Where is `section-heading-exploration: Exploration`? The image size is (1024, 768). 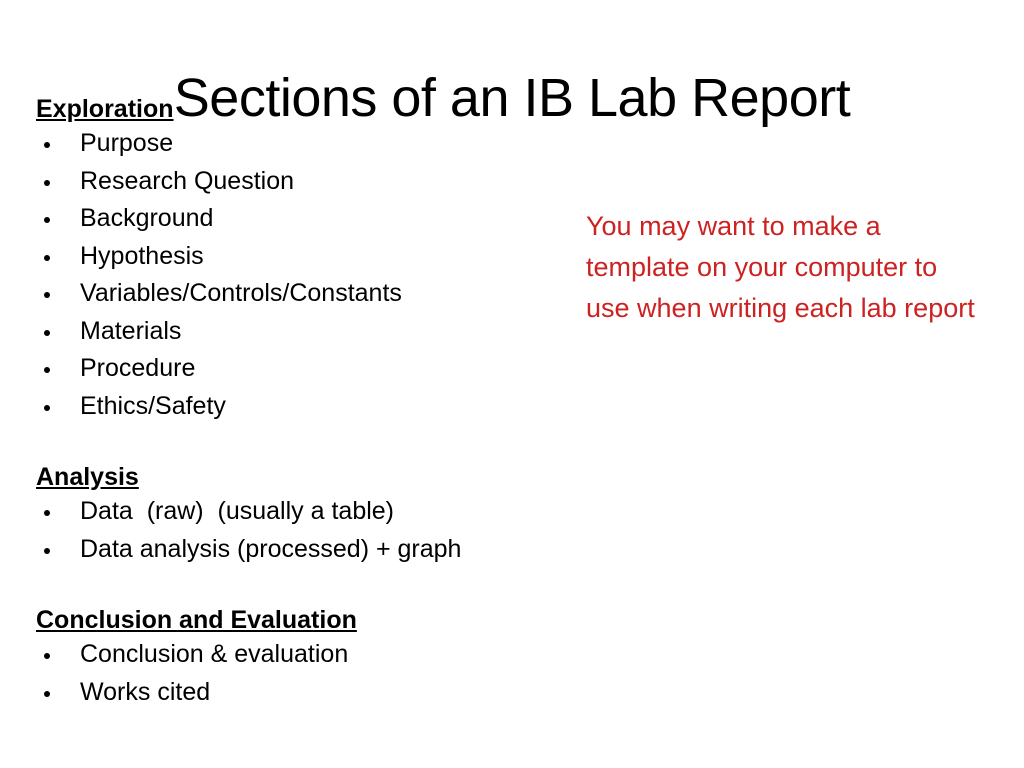 section-heading-exploration: Exploration is located at coordinates (105, 109).